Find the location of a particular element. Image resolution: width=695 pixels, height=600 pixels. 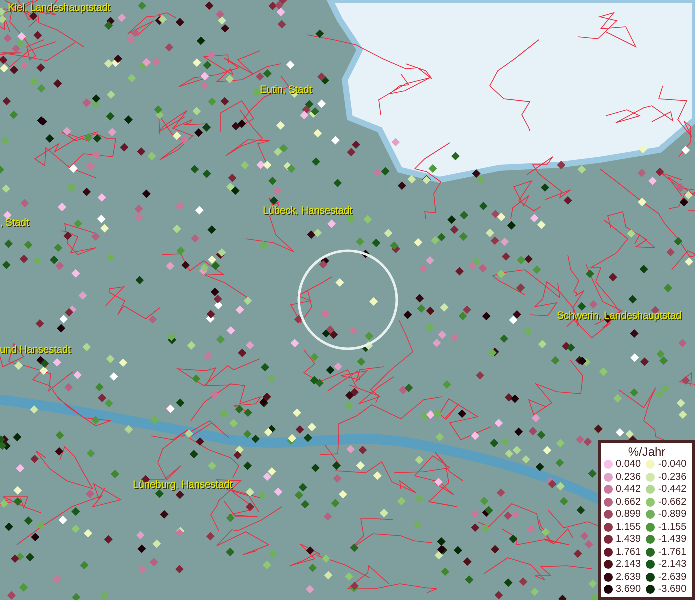

legend-value: -2.143 is located at coordinates (672, 564).